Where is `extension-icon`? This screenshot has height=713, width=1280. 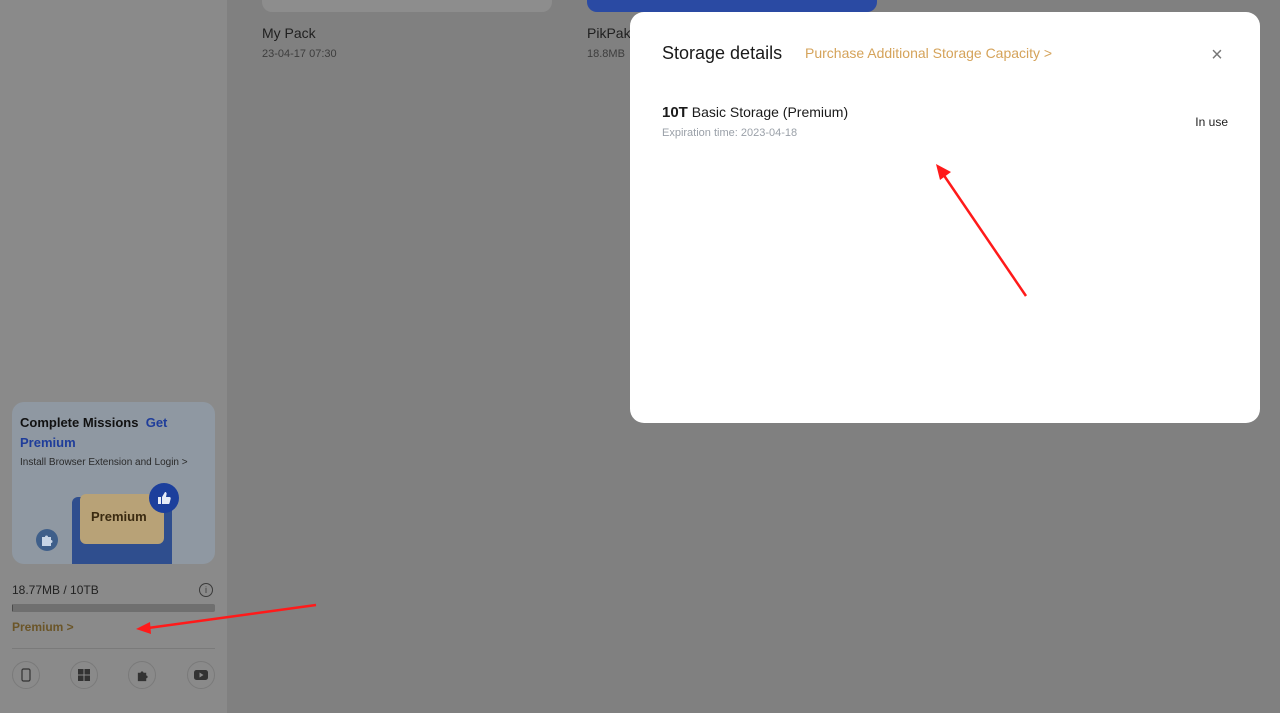
extension-icon is located at coordinates (142, 675).